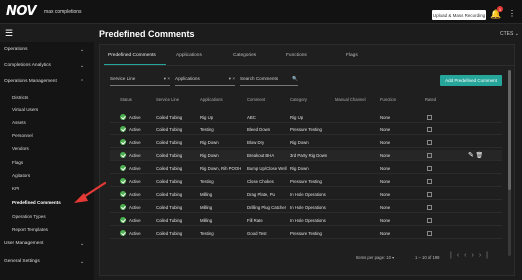  What do you see at coordinates (256, 99) in the screenshot?
I see `column-header-comment: Comment` at bounding box center [256, 99].